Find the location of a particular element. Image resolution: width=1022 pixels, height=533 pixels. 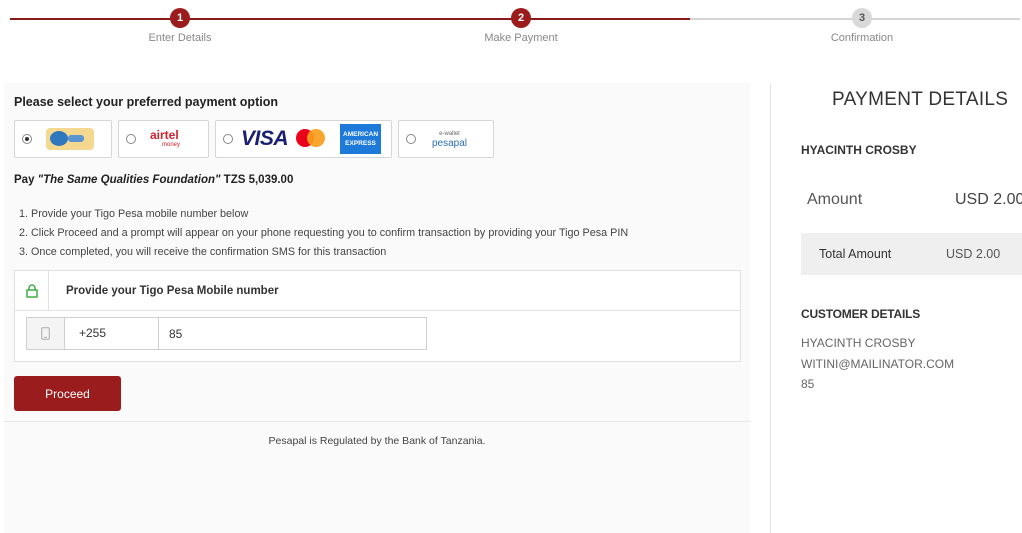

phone-input-group: +255 is located at coordinates (226, 333).